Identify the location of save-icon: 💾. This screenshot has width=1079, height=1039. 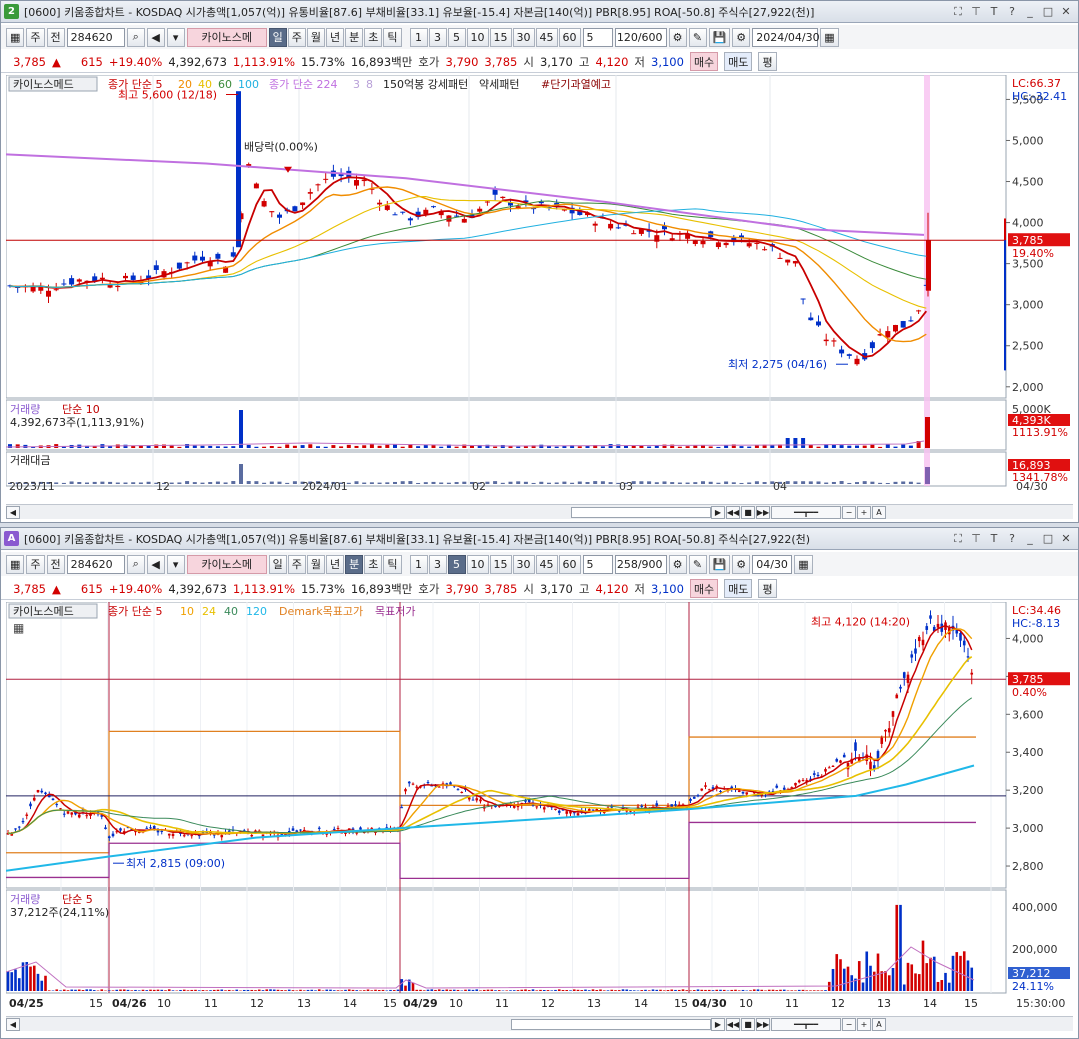
(719, 37).